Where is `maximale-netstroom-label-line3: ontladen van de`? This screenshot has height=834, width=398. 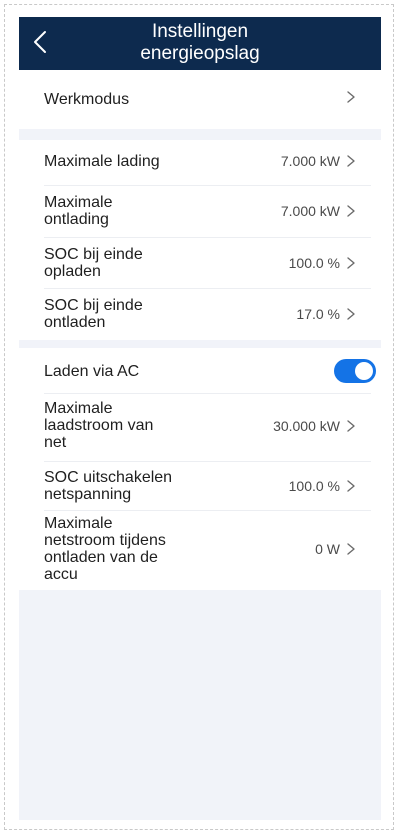 maximale-netstroom-label-line3: ontladen van de is located at coordinates (101, 557).